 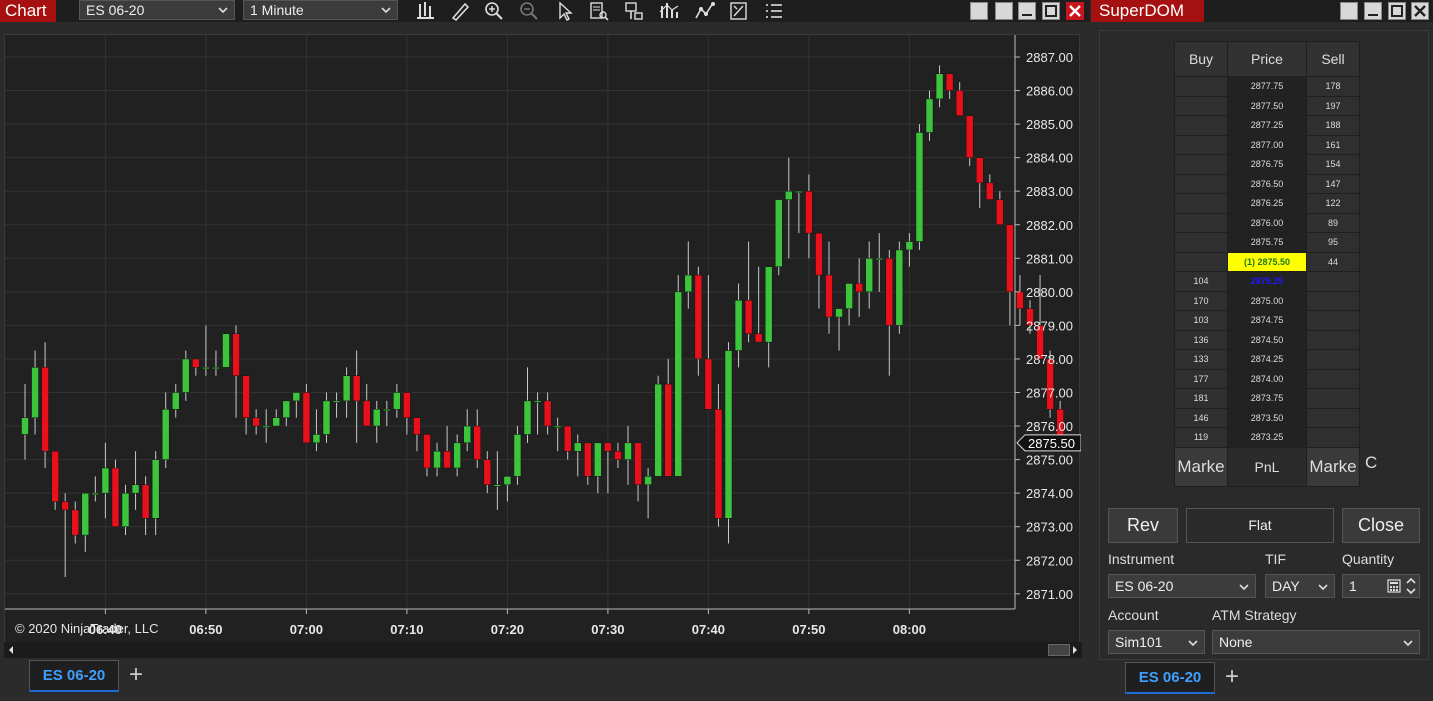 What do you see at coordinates (1333, 86) in the screenshot?
I see `ladder-sell-cell: 178` at bounding box center [1333, 86].